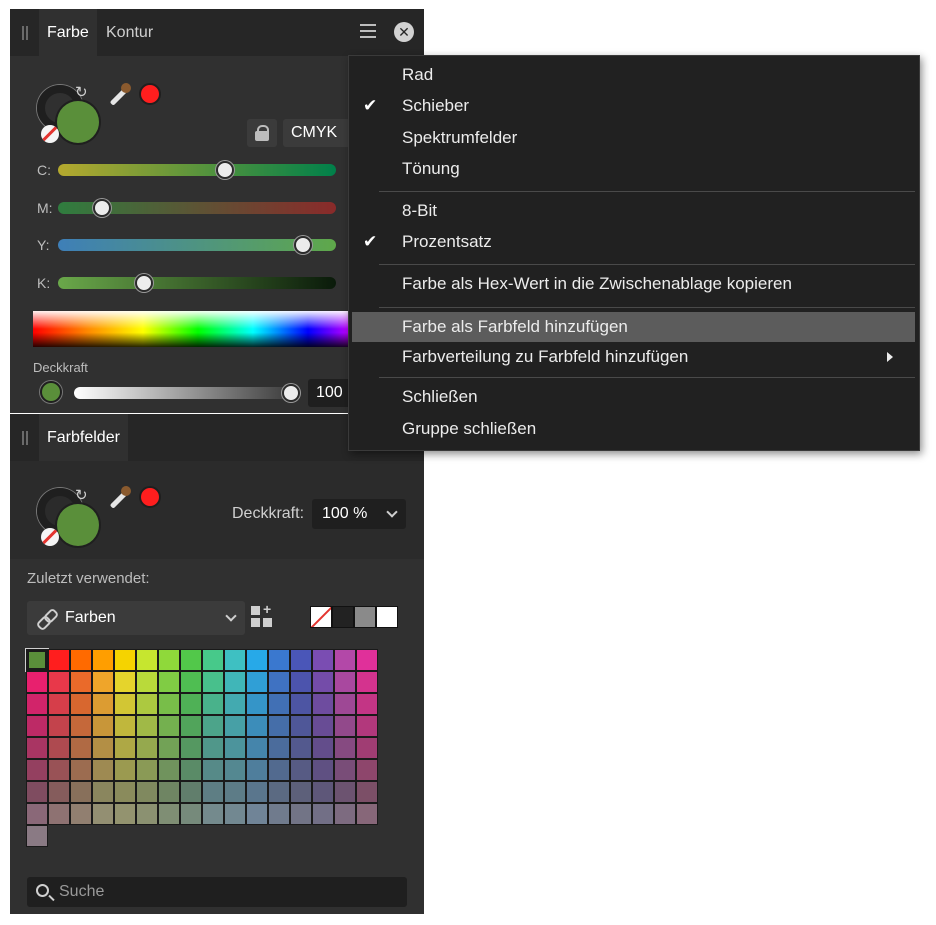 This screenshot has width=936, height=925. Describe the element at coordinates (129, 32) in the screenshot. I see `tab-kontur: Kontur` at that location.